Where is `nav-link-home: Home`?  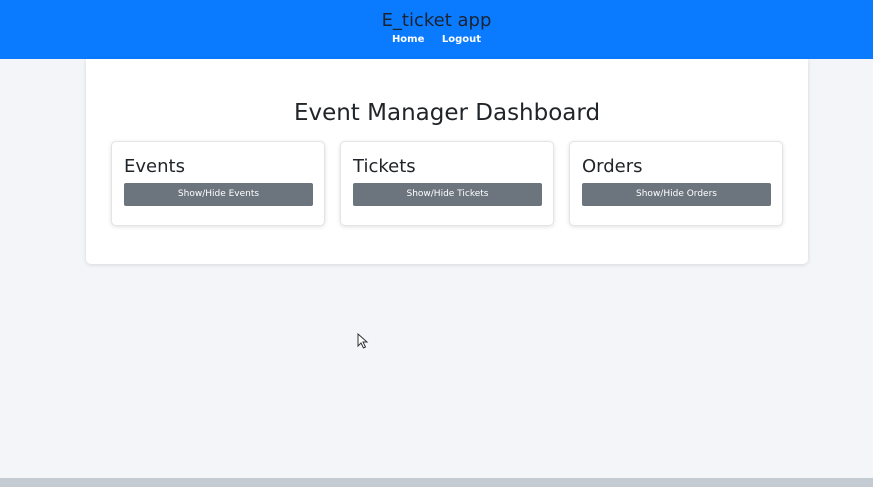
nav-link-home: Home is located at coordinates (408, 39).